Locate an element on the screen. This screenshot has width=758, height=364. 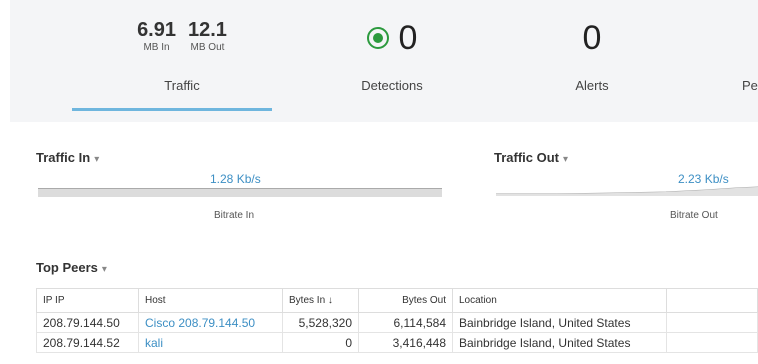
peers-label: Pe is located at coordinates (750, 85).